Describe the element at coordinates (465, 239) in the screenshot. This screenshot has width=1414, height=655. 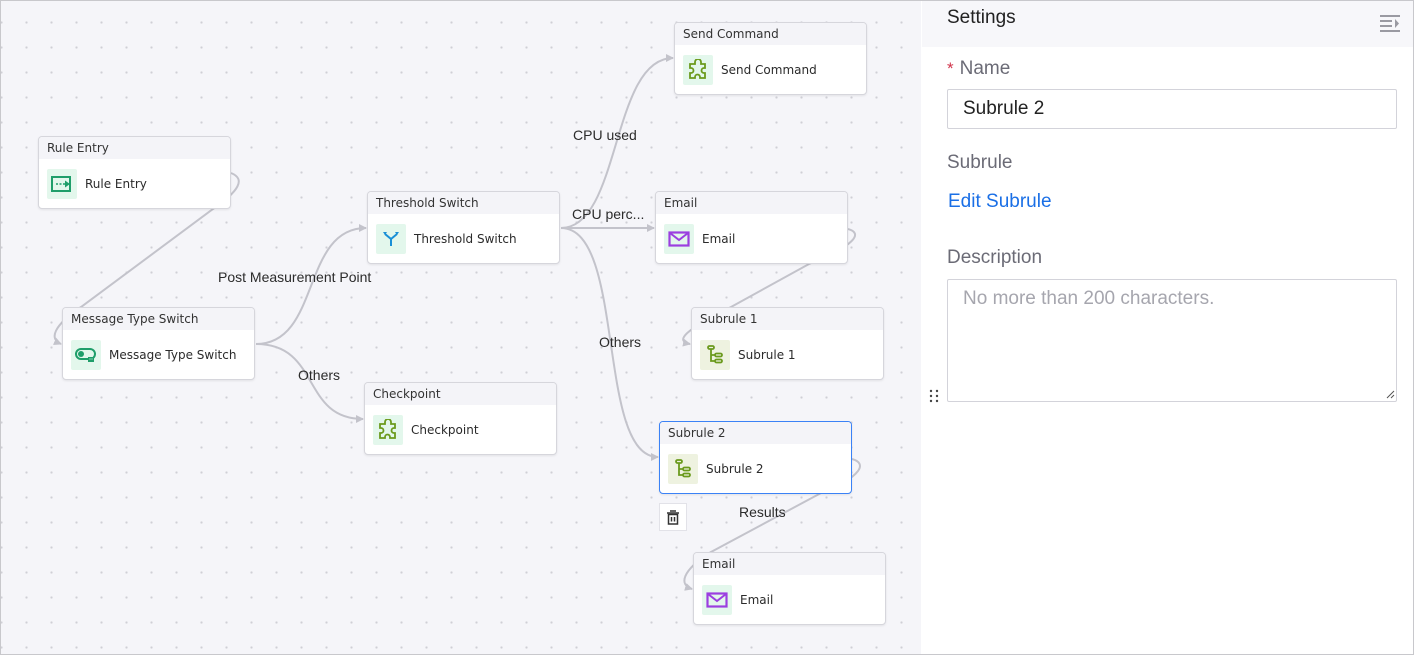
I see `node-title: Threshold Switch` at that location.